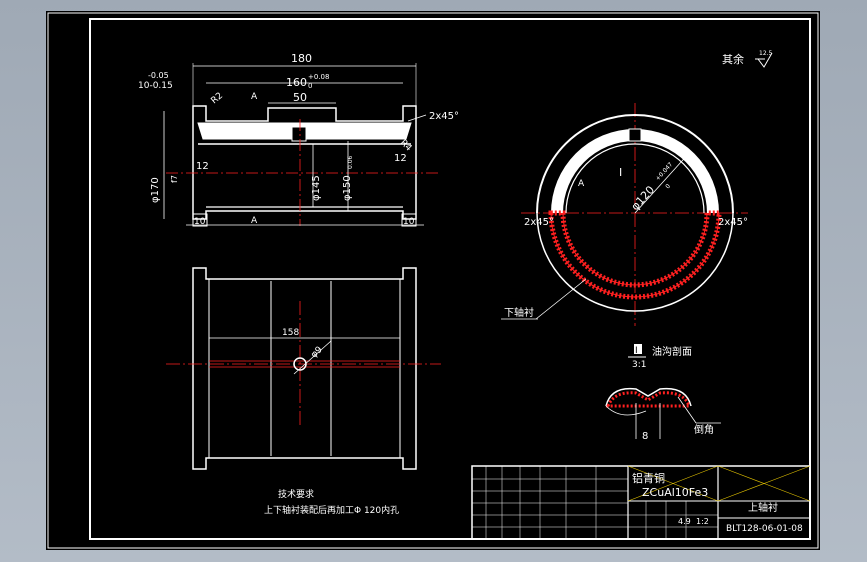 Image resolution: width=867 pixels, height=562 pixels. I want to click on surface-note-label: 其余, so click(733, 59).